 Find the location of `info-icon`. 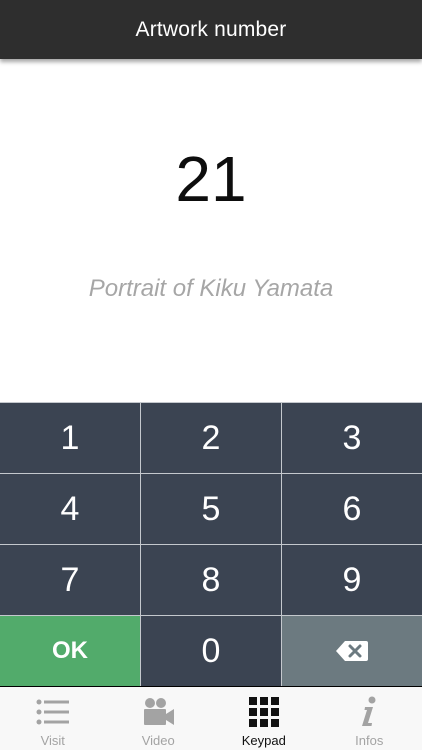

info-icon is located at coordinates (369, 712).